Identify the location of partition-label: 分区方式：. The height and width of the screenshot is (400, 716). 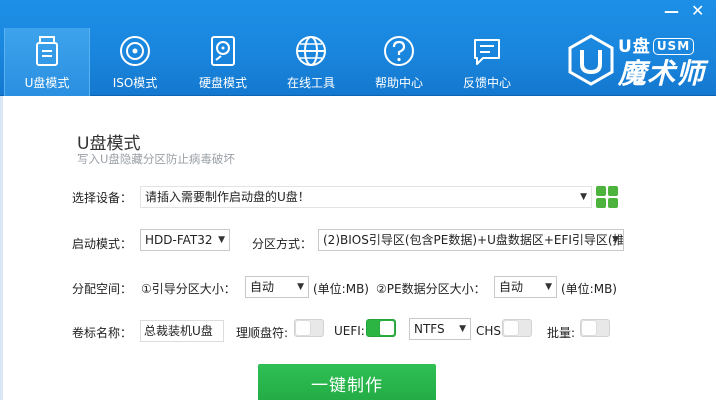
(282, 244).